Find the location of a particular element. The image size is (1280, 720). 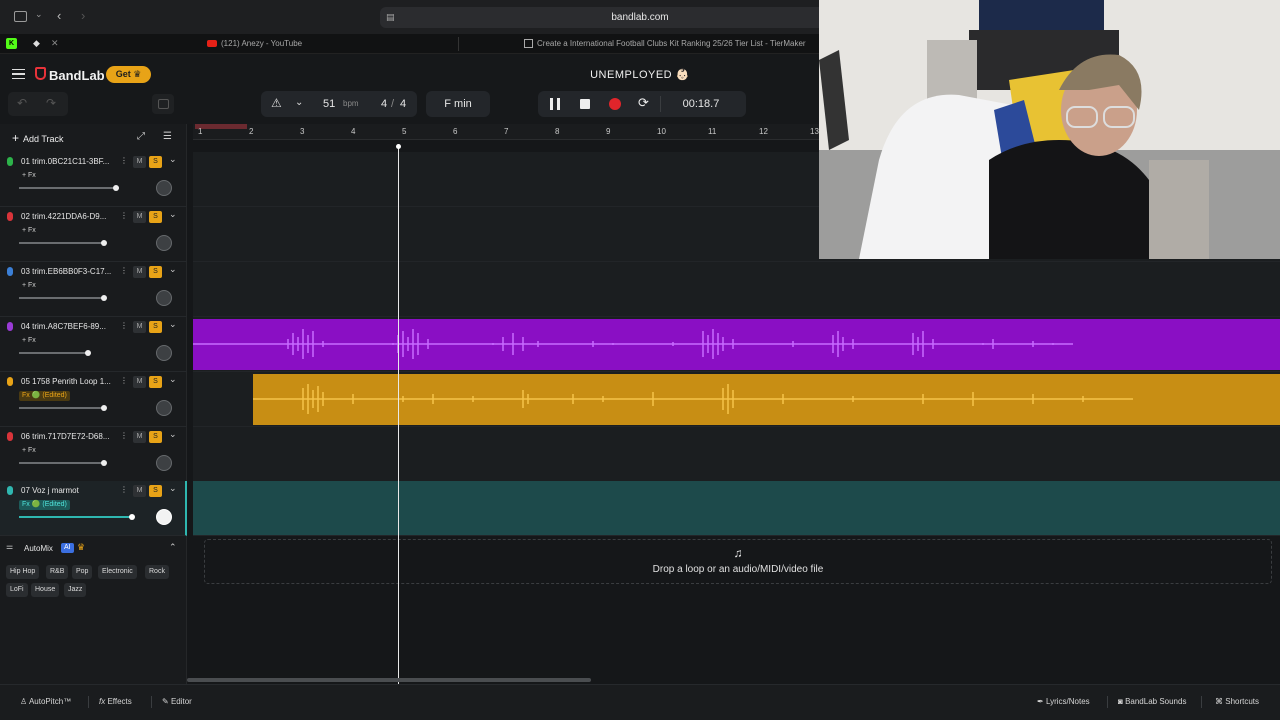

genre-lofi: LoFi is located at coordinates (17, 590).